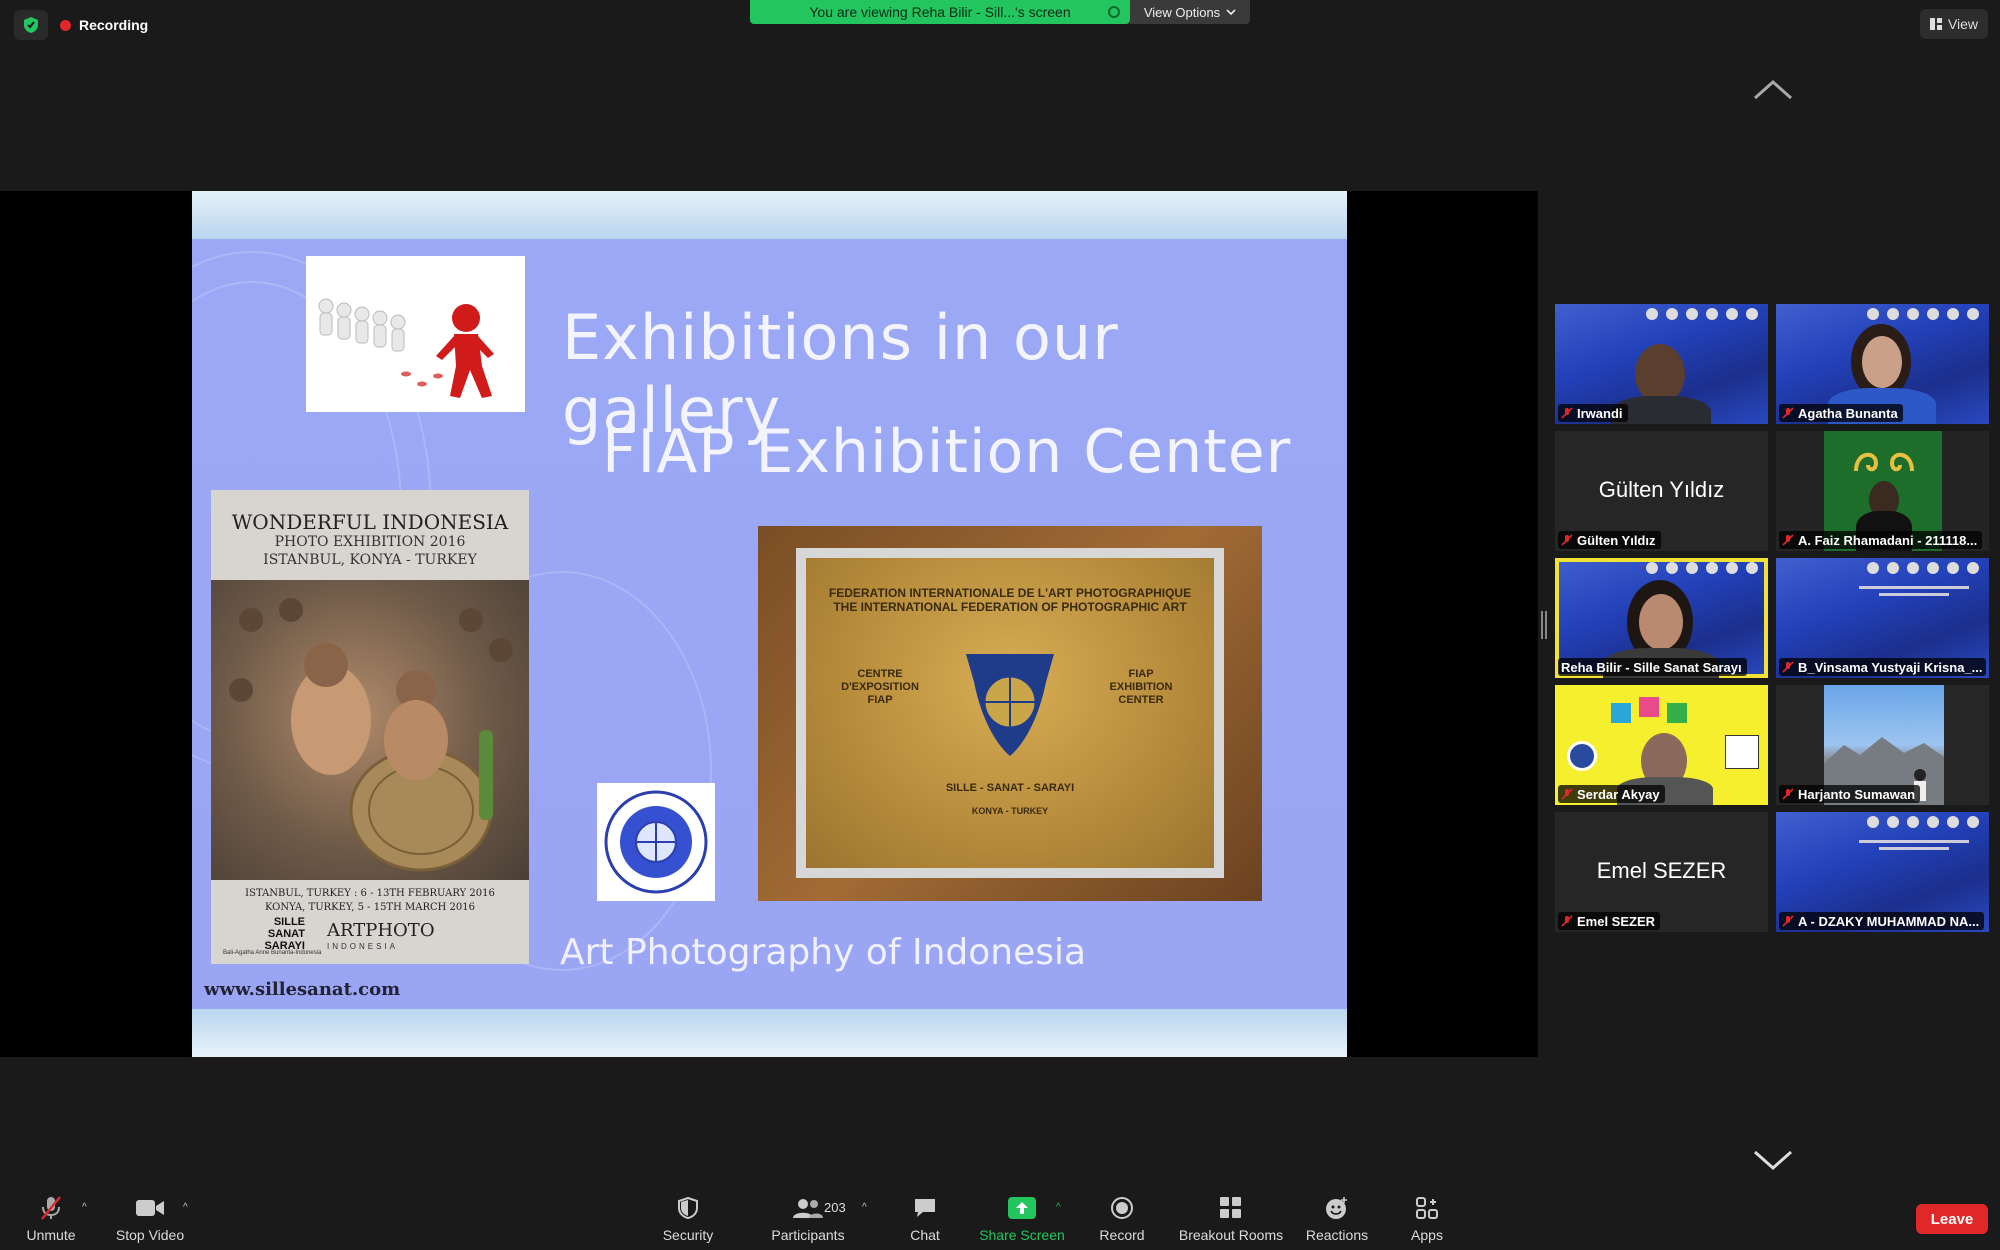  I want to click on participant-name: Irwandi, so click(1600, 413).